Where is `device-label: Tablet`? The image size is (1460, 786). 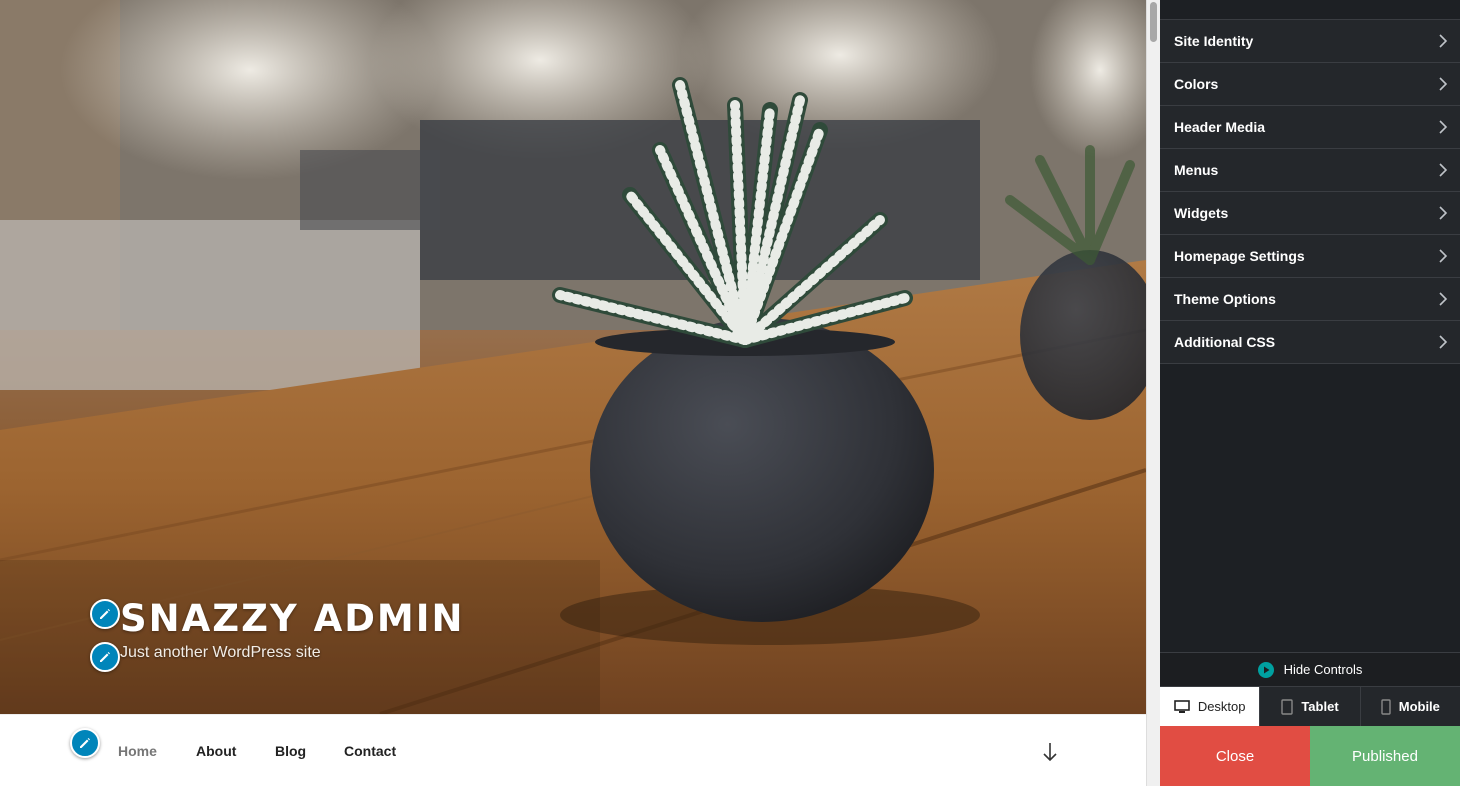
device-label: Tablet is located at coordinates (1320, 706).